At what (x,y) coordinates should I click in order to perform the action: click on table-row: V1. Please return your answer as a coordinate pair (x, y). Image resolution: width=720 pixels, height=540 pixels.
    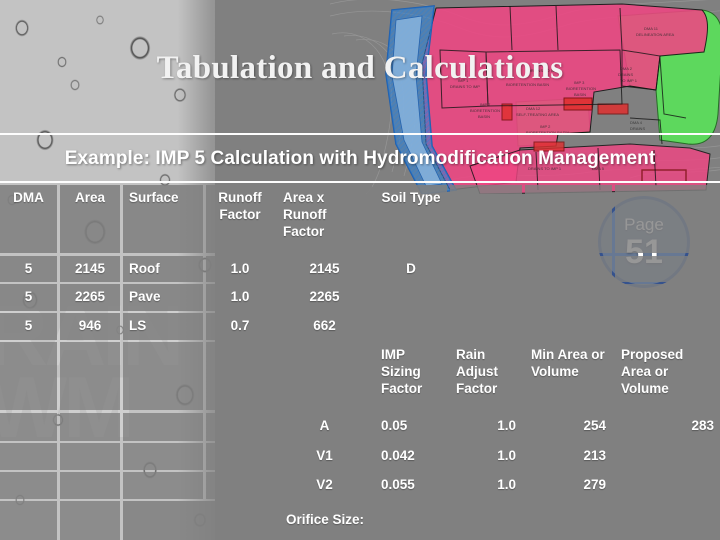
    Looking at the image, I should click on (324, 456).